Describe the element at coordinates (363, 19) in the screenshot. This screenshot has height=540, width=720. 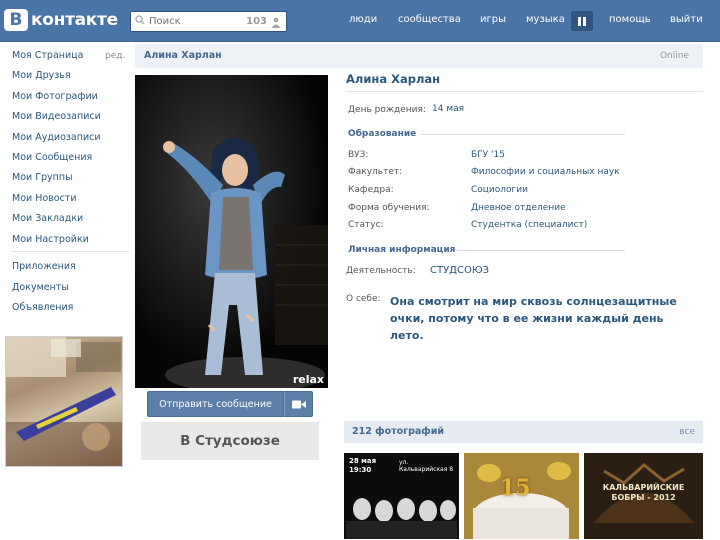
I see `nav-people: люди` at that location.